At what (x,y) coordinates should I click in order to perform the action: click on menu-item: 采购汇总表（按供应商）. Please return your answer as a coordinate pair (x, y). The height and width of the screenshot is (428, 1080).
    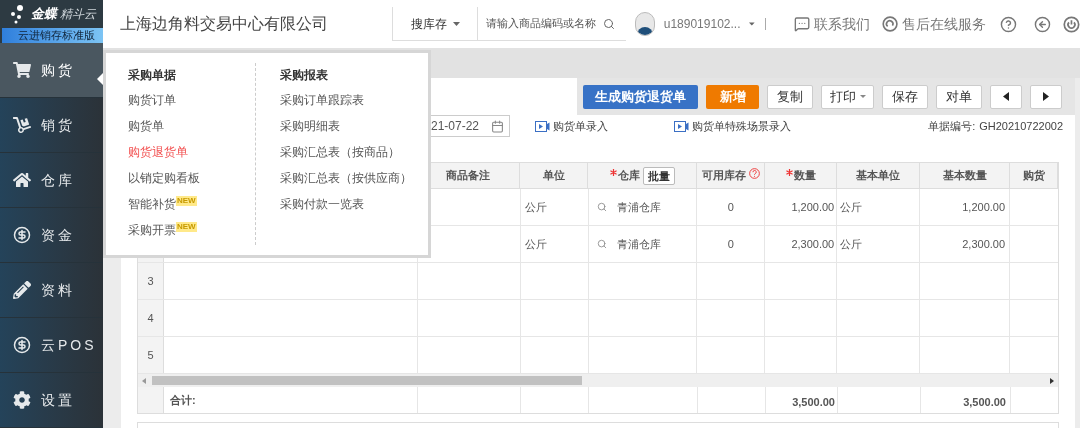
    Looking at the image, I should click on (346, 179).